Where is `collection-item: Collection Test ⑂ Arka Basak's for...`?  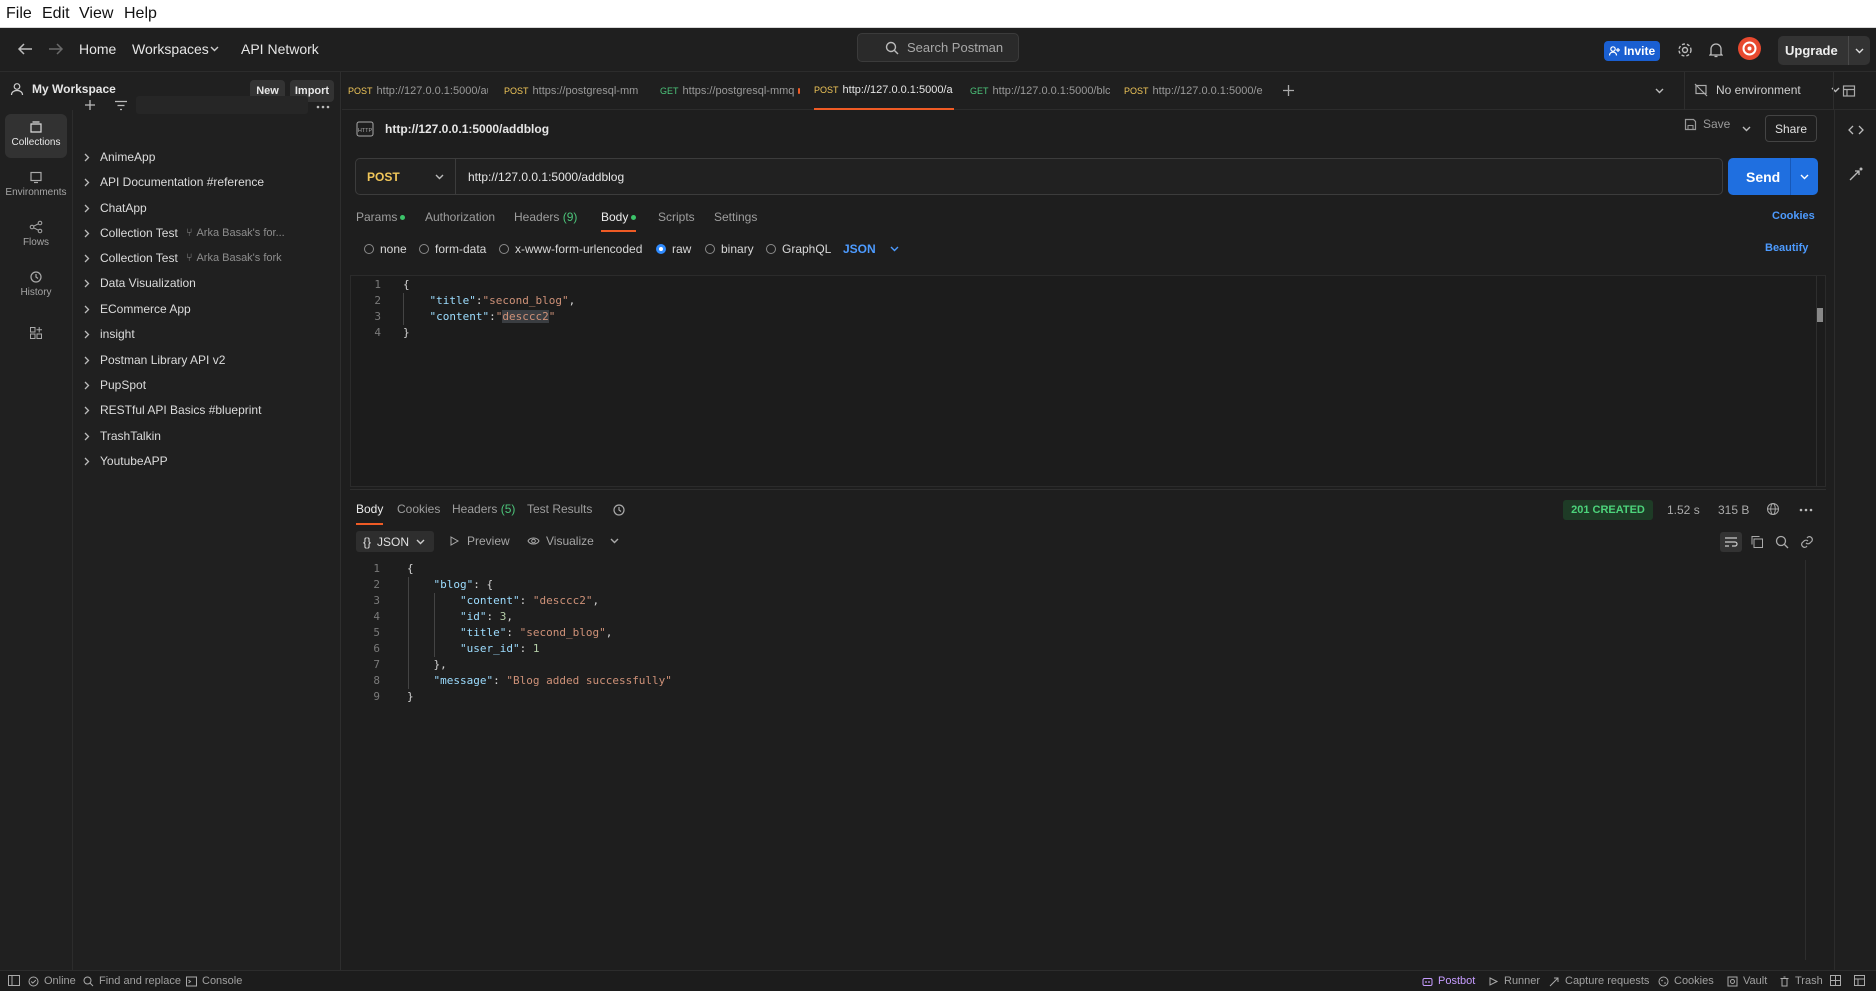
collection-item: Collection Test ⑂ Arka Basak's for... is located at coordinates (184, 233).